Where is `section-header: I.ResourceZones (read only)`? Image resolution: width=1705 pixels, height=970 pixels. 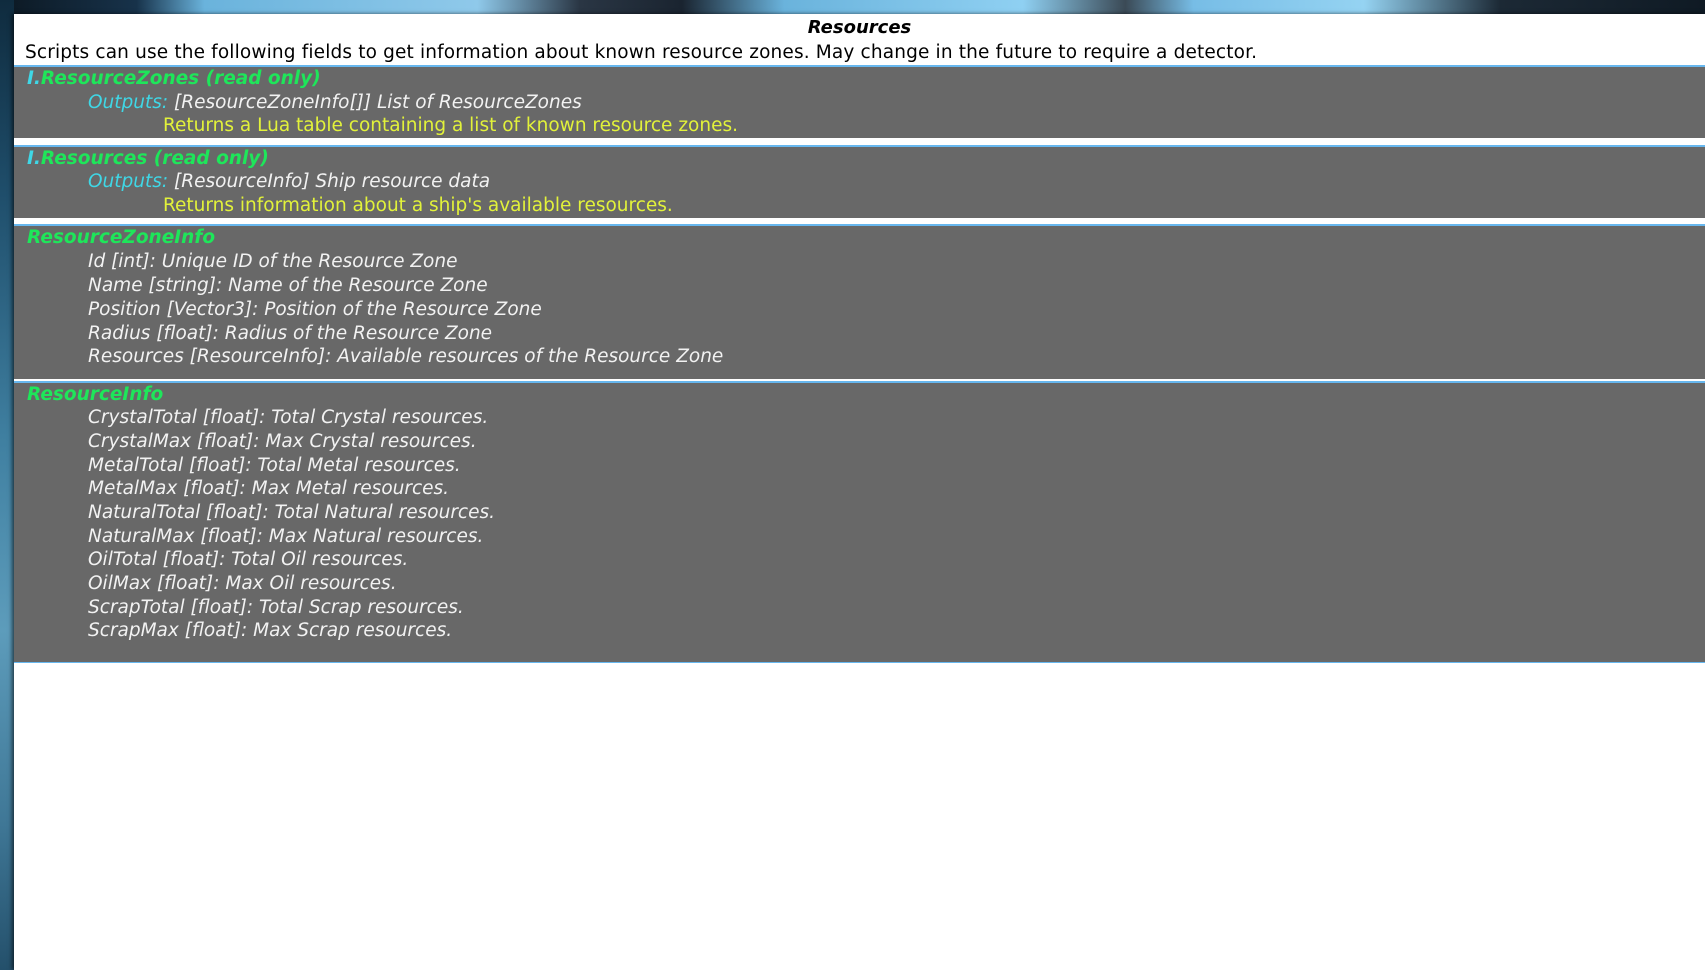 section-header: I.ResourceZones (read only) is located at coordinates (174, 79).